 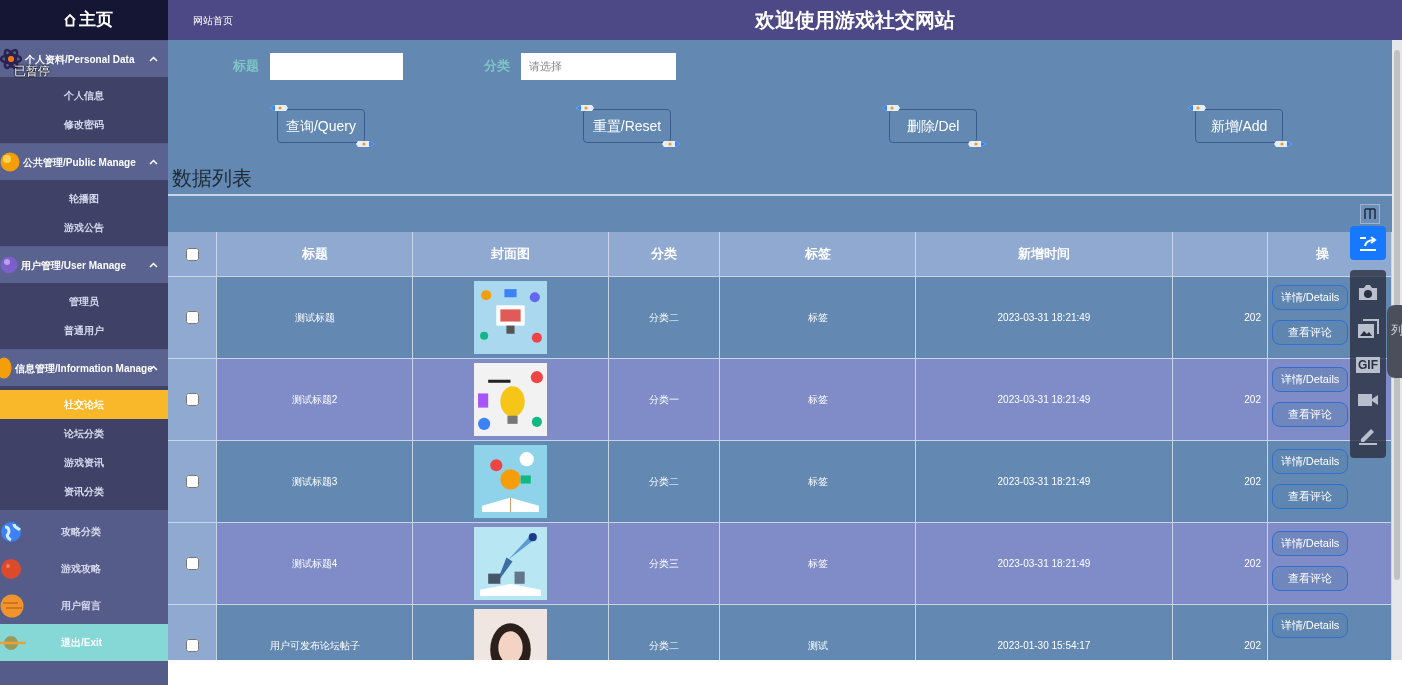 What do you see at coordinates (817, 646) in the screenshot?
I see `table-cell-text: 测试` at bounding box center [817, 646].